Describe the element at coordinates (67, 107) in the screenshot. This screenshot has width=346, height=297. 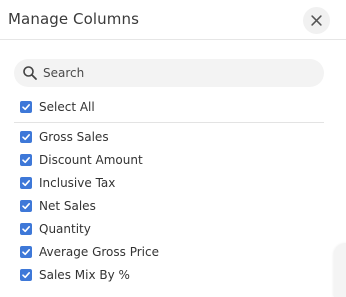
I see `select-all-label: Select All` at that location.